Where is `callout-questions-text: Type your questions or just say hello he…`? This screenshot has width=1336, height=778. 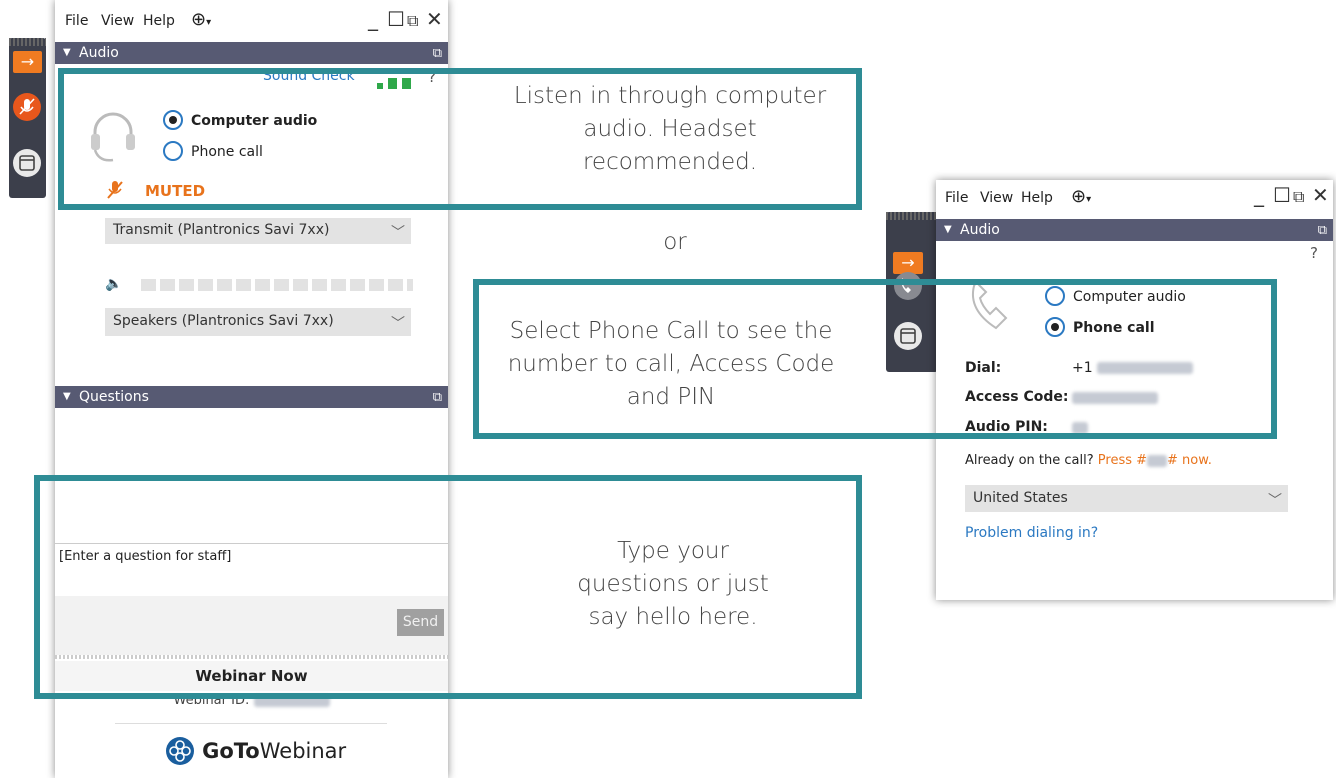
callout-questions-text: Type your questions or just say hello he… is located at coordinates (673, 584).